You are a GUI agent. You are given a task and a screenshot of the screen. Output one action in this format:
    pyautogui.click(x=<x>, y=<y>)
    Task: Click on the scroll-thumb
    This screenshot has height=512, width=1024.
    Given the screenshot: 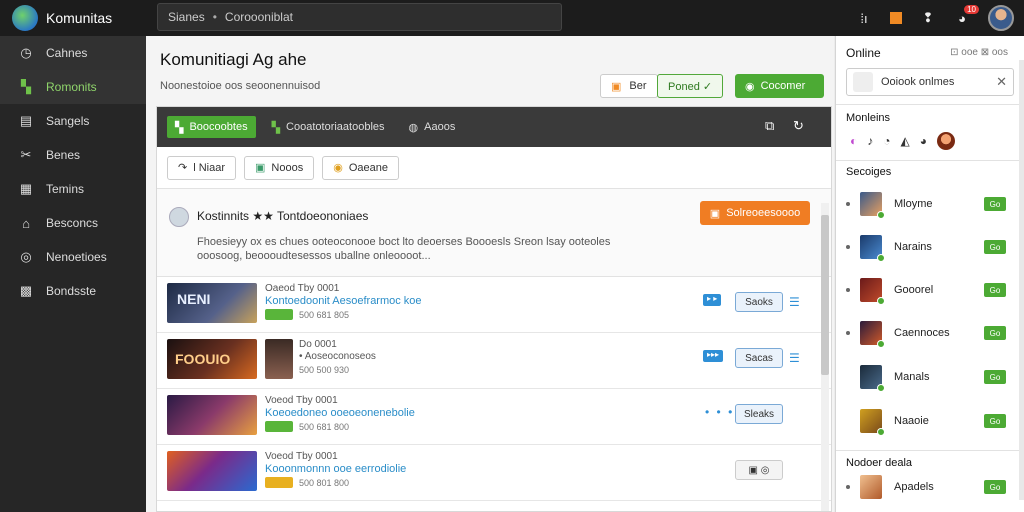 What is the action you would take?
    pyautogui.click(x=825, y=295)
    